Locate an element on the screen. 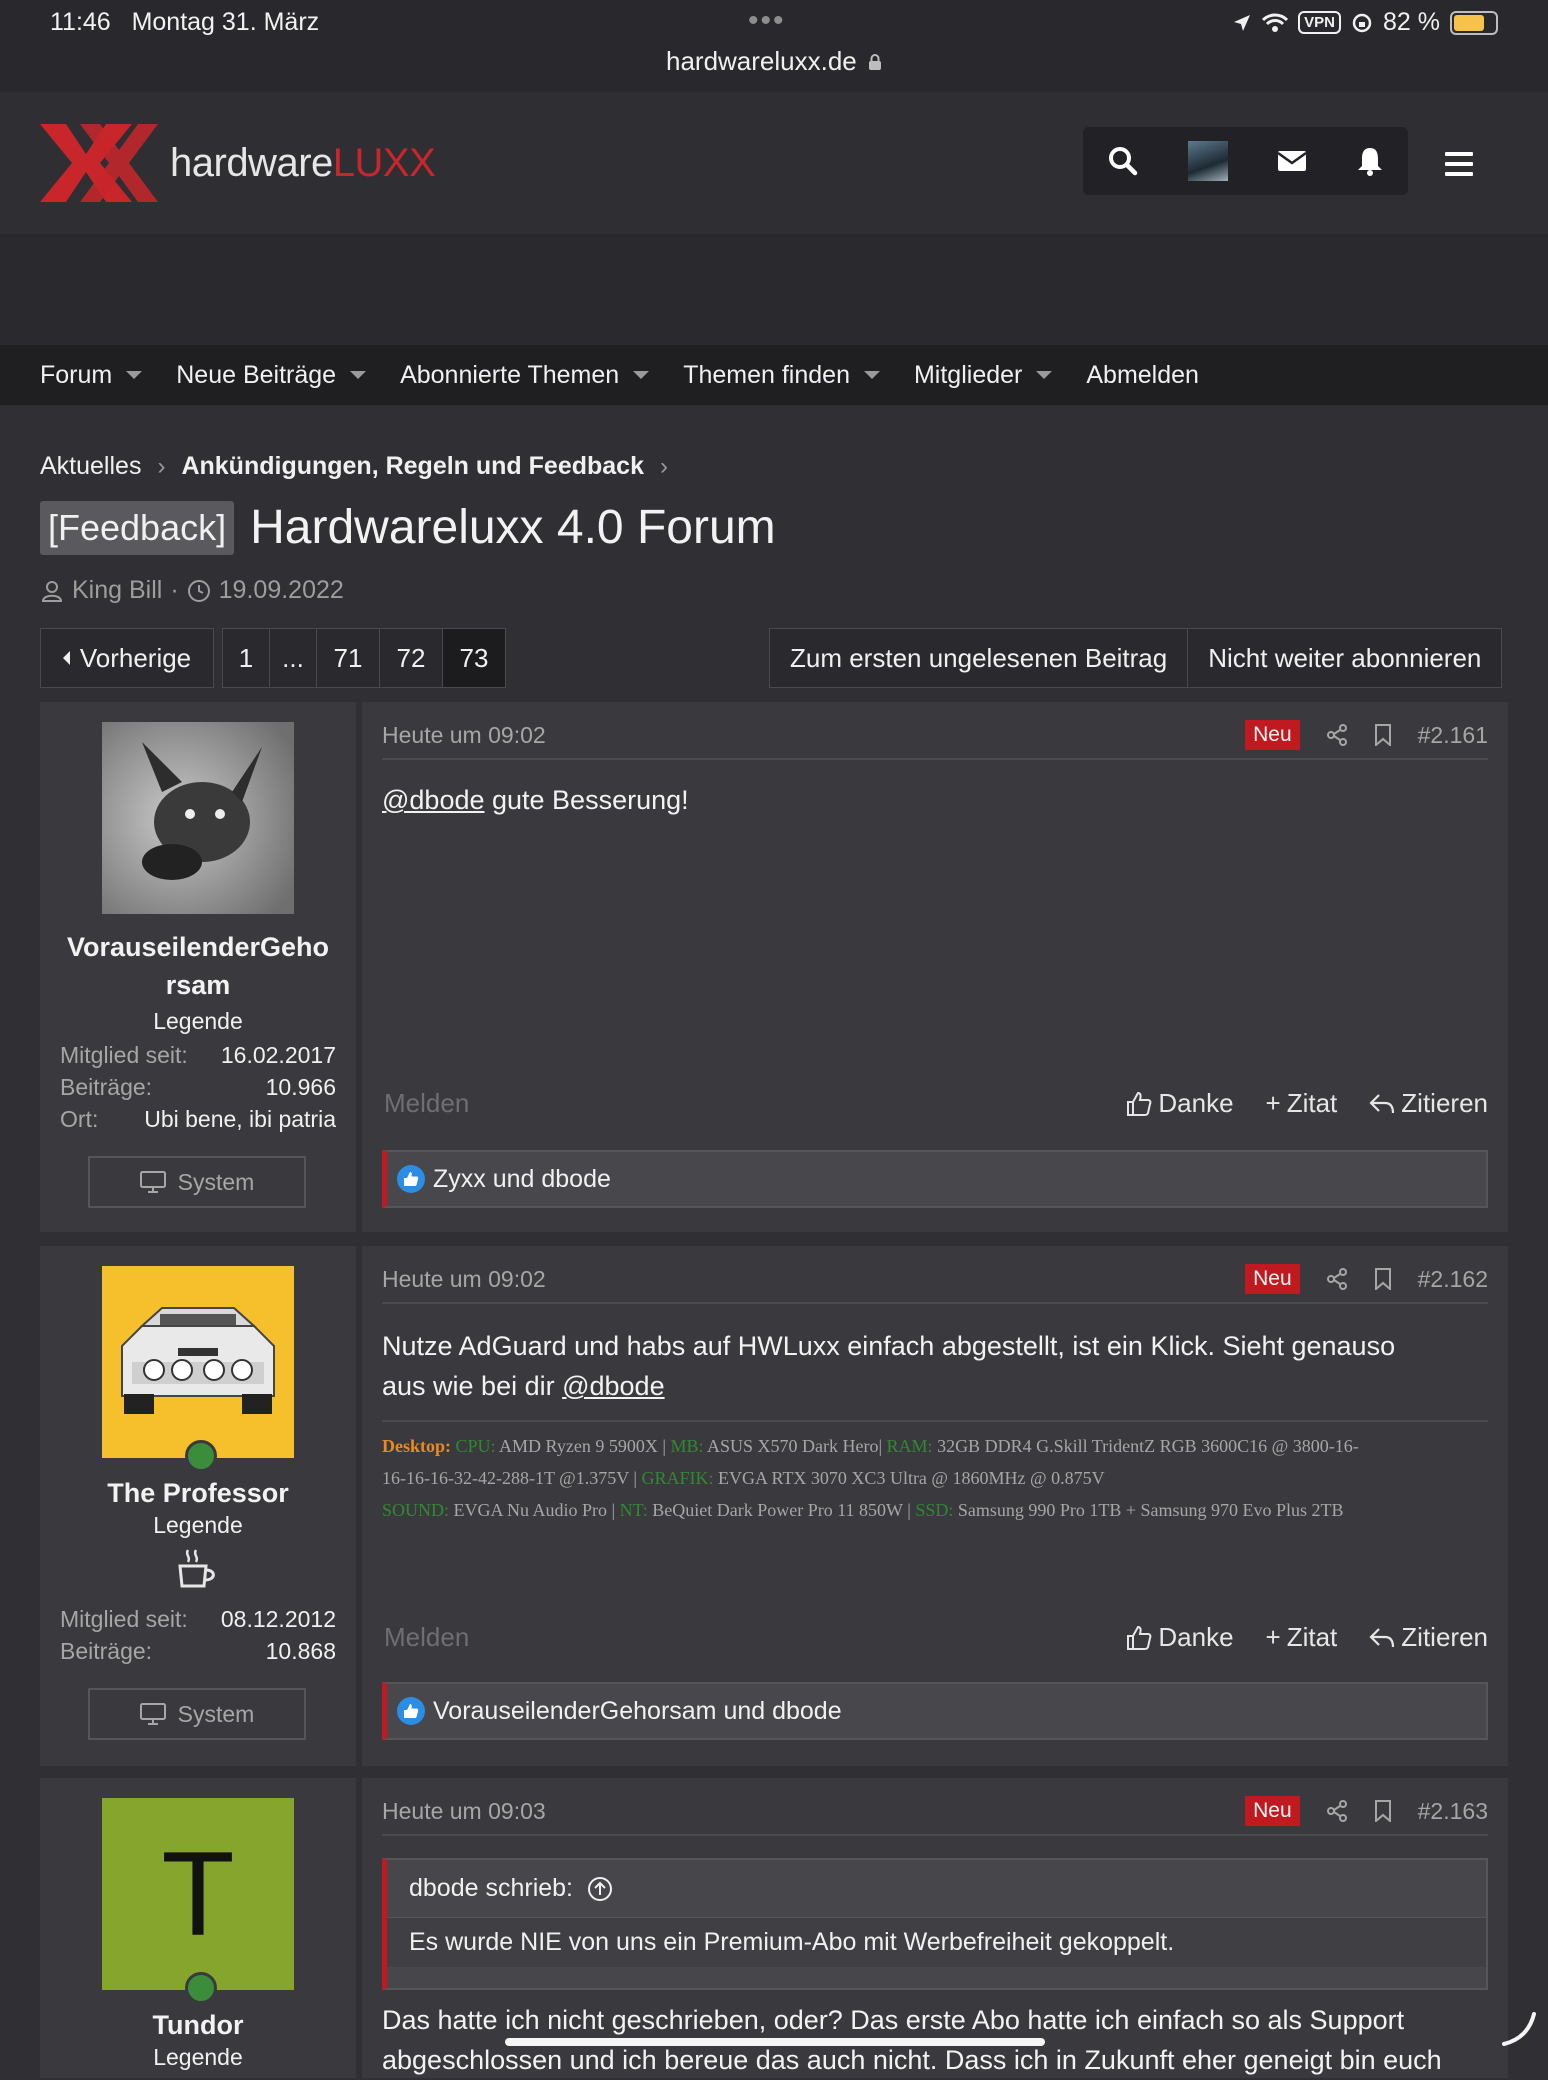 This screenshot has height=2080, width=1548. nav-members: Mitglieder is located at coordinates (983, 375).